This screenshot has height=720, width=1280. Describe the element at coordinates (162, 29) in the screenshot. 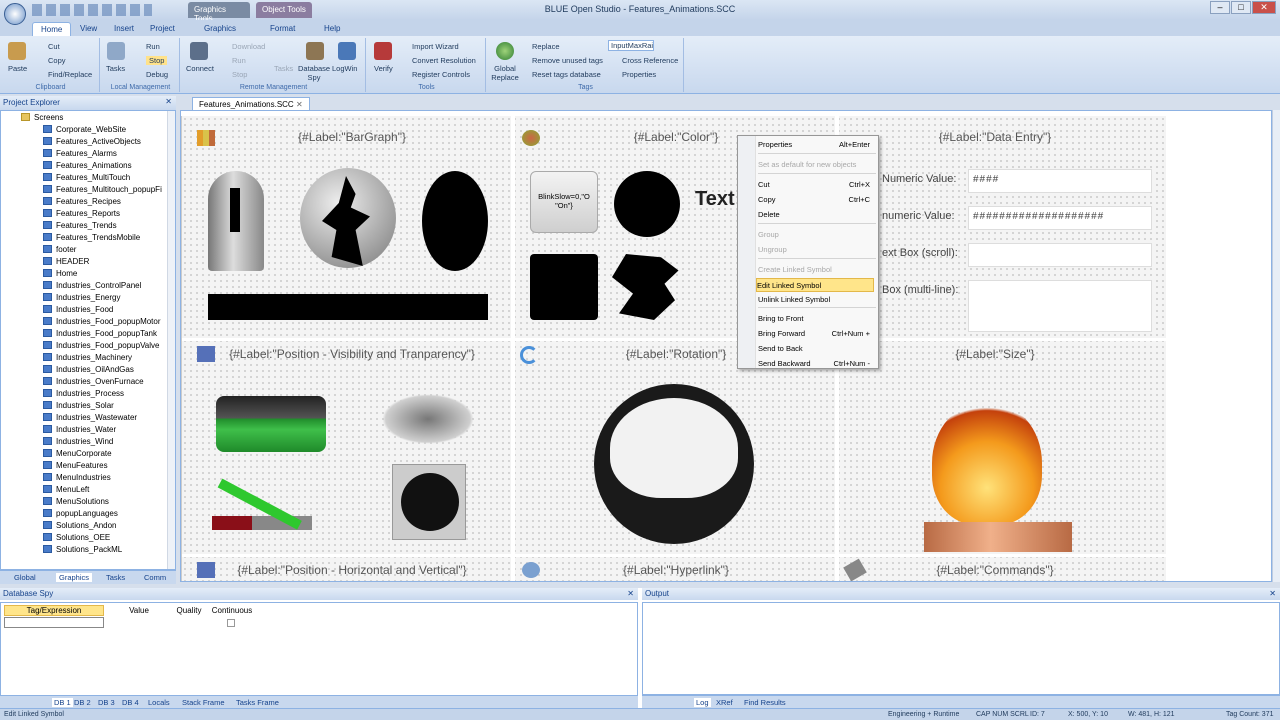

I see `tab-project: Project` at that location.